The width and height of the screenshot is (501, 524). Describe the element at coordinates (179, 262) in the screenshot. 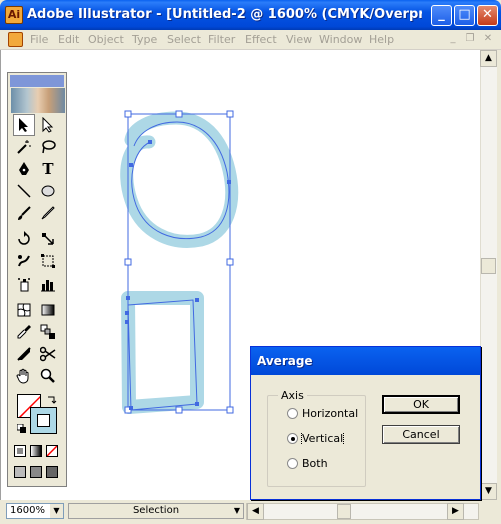

I see `selection-bounding-box` at that location.